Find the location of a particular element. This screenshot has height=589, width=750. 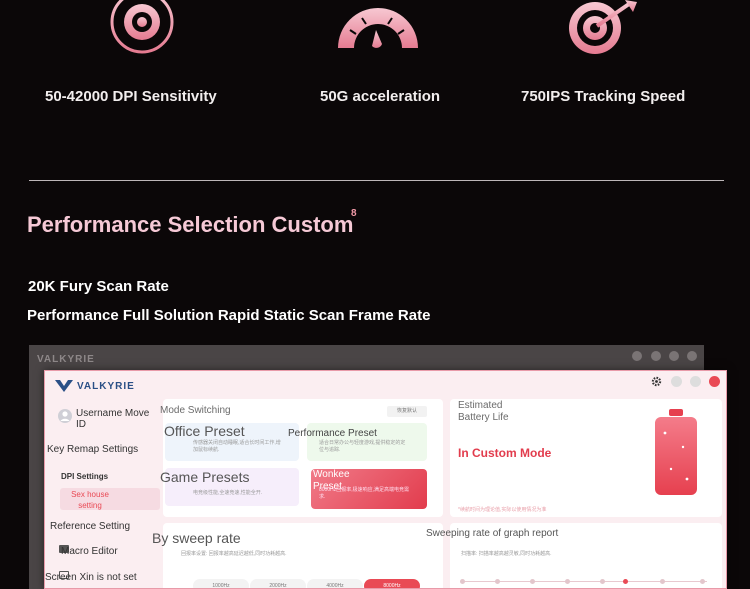

crosshair-icon is located at coordinates (142, 29).